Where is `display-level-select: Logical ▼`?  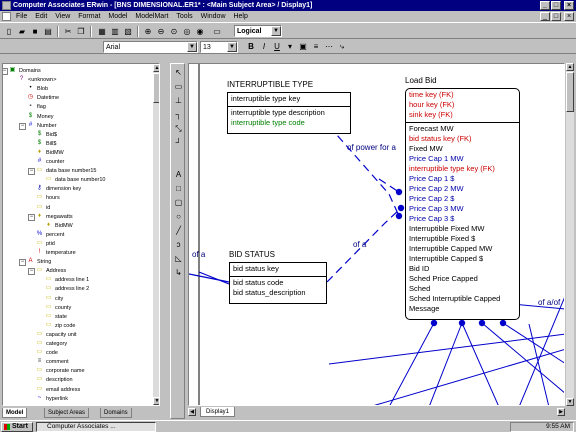
display-level-select: Logical ▼ is located at coordinates (258, 31).